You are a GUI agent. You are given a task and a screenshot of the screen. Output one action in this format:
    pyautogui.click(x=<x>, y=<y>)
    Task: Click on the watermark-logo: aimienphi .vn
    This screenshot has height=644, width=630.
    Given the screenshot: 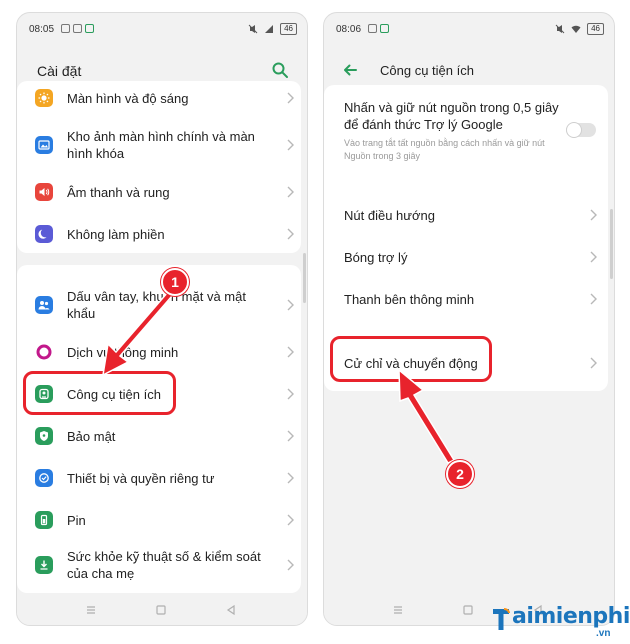 What is the action you would take?
    pyautogui.click(x=559, y=622)
    